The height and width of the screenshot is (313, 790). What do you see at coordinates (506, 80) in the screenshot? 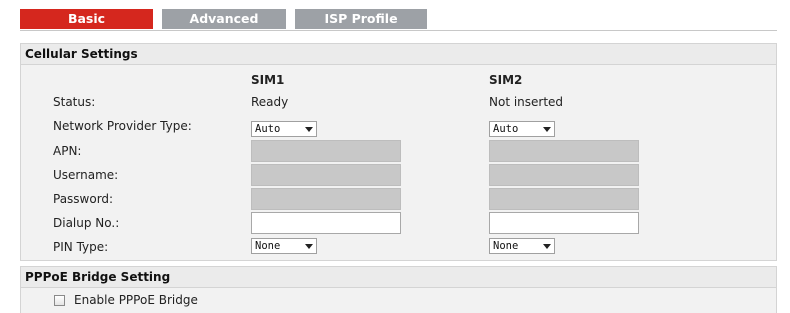
I see `sim2-header: SIM2` at bounding box center [506, 80].